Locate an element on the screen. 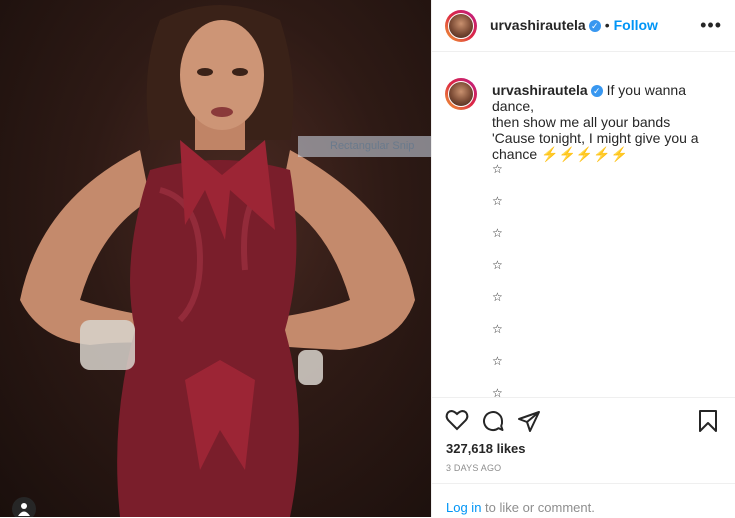 Image resolution: width=735 pixels, height=518 pixels. bookmark-icon is located at coordinates (708, 421).